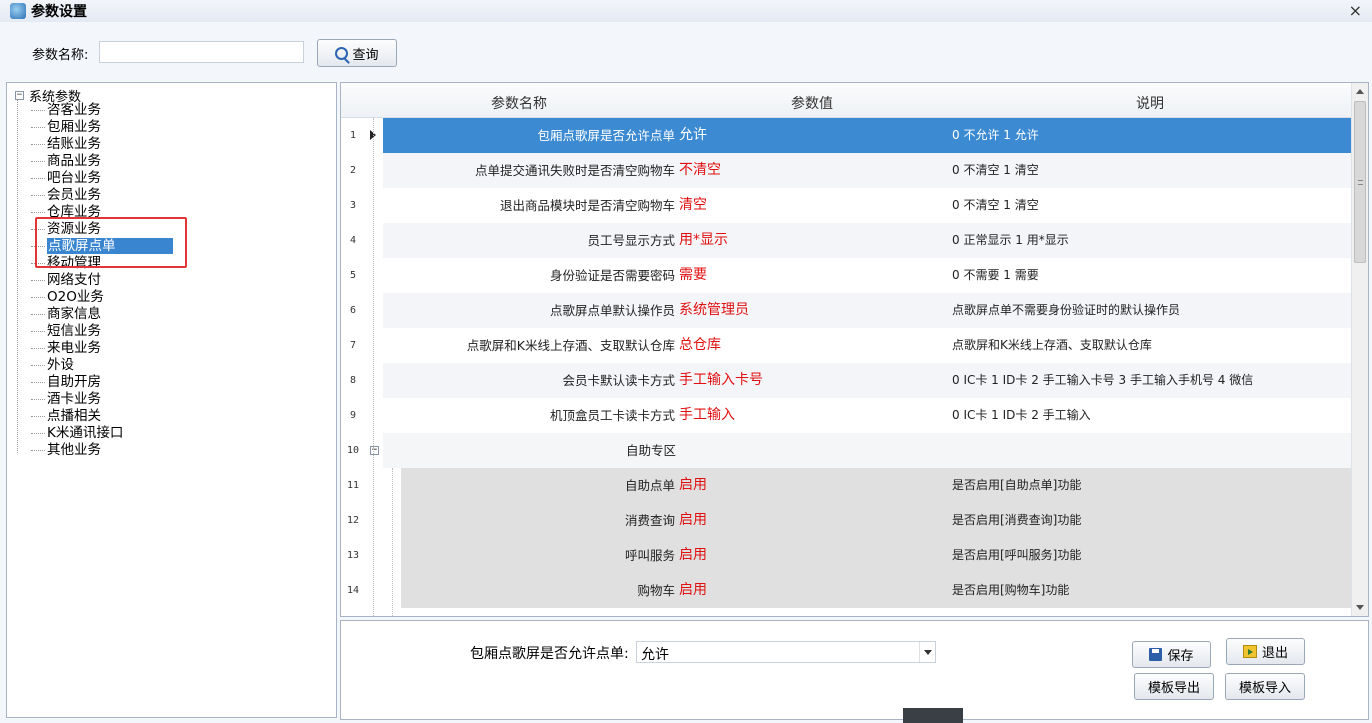 The width and height of the screenshot is (1372, 723). Describe the element at coordinates (1017, 520) in the screenshot. I see `description-cell: 是否启用[消费查询]功能` at that location.